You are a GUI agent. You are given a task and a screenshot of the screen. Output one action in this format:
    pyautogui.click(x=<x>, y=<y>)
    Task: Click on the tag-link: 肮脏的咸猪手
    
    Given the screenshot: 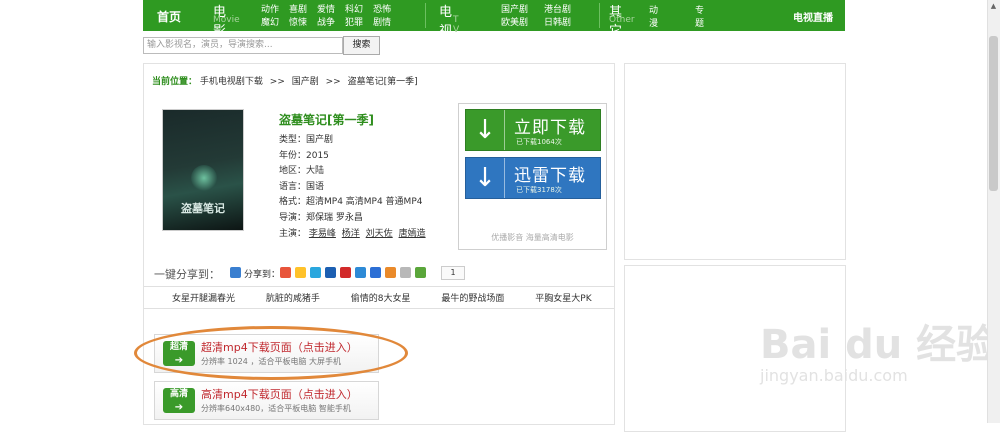 What is the action you would take?
    pyautogui.click(x=293, y=299)
    